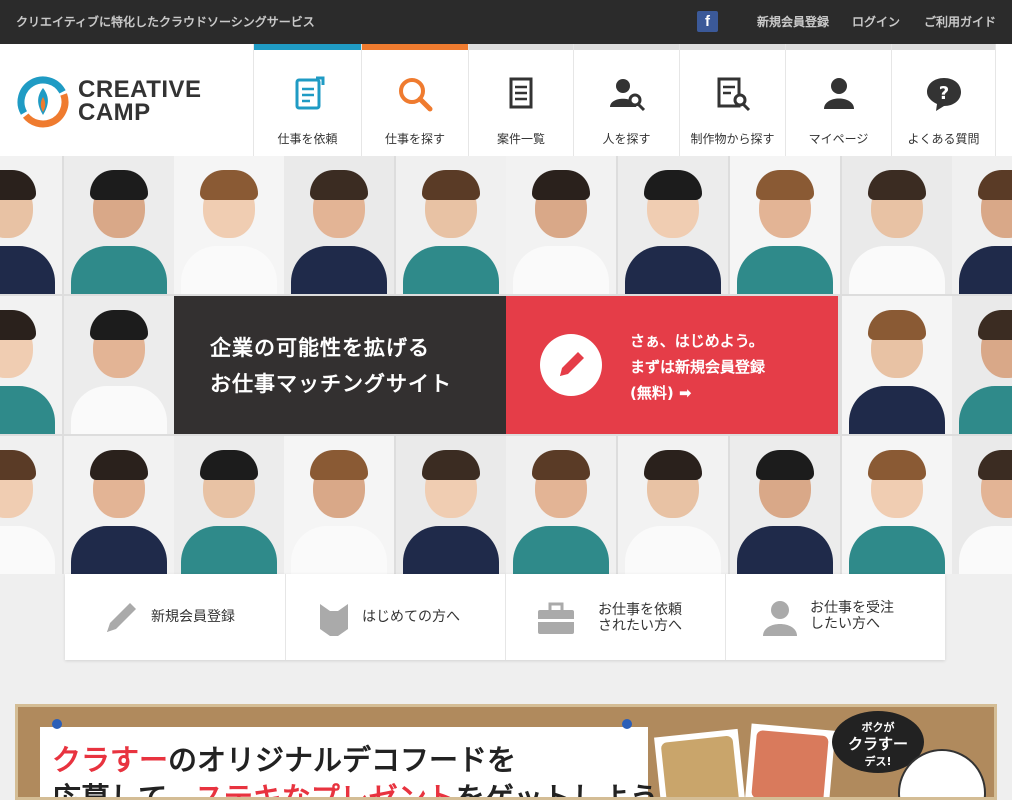  Describe the element at coordinates (331, 384) in the screenshot. I see `hero-tagline-line2: お仕事マッチングサイト` at that location.